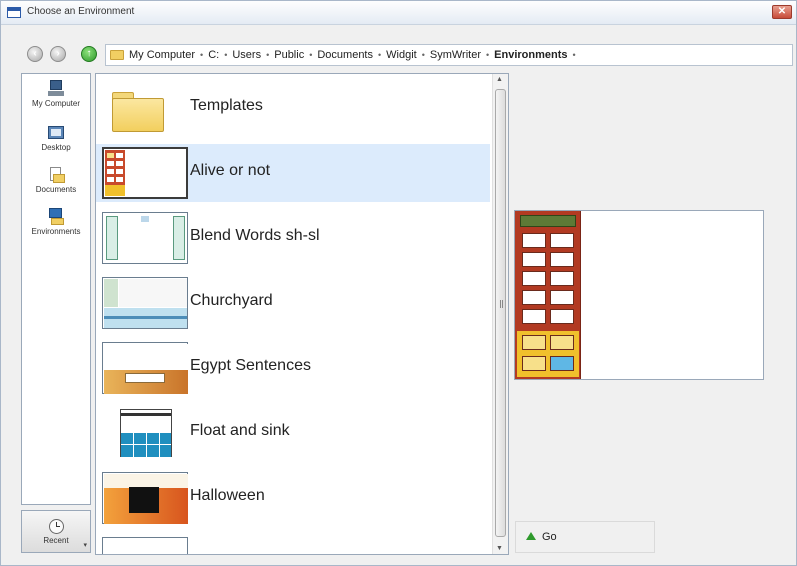 This screenshot has height=566, width=797. What do you see at coordinates (56, 231) in the screenshot?
I see `place-label: Environments` at bounding box center [56, 231].